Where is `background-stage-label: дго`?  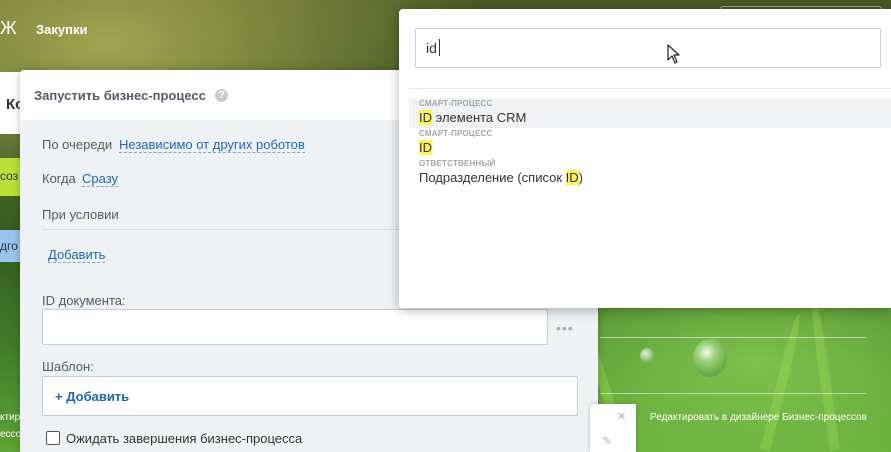 background-stage-label: дго is located at coordinates (9, 246).